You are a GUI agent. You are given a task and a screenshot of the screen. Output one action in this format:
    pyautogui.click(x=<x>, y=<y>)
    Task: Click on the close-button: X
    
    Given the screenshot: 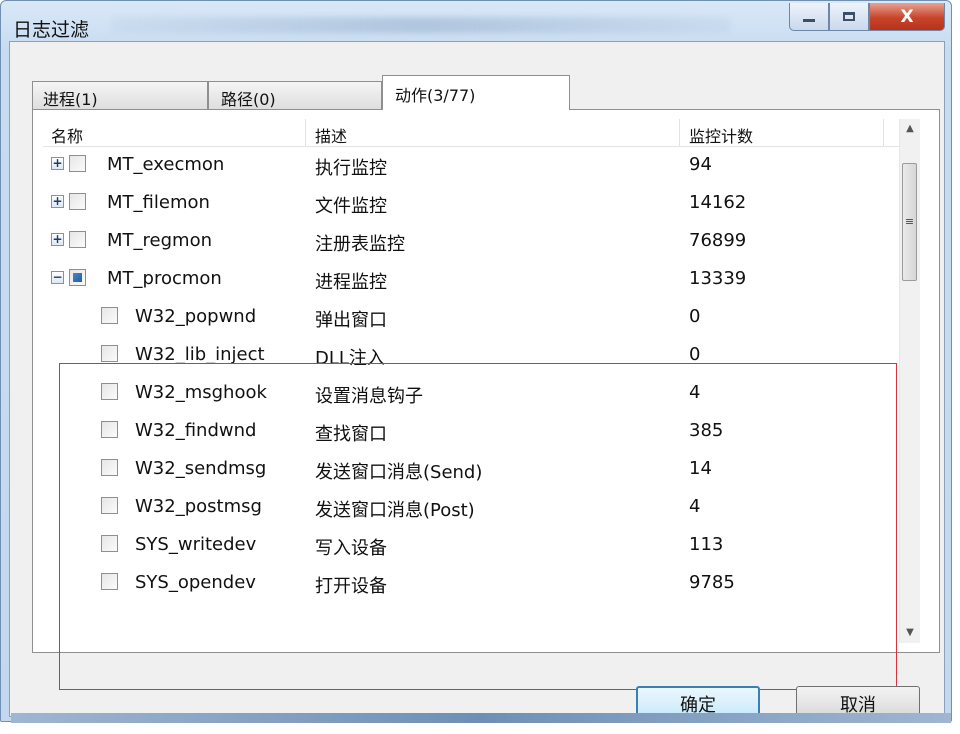 What is the action you would take?
    pyautogui.click(x=907, y=17)
    